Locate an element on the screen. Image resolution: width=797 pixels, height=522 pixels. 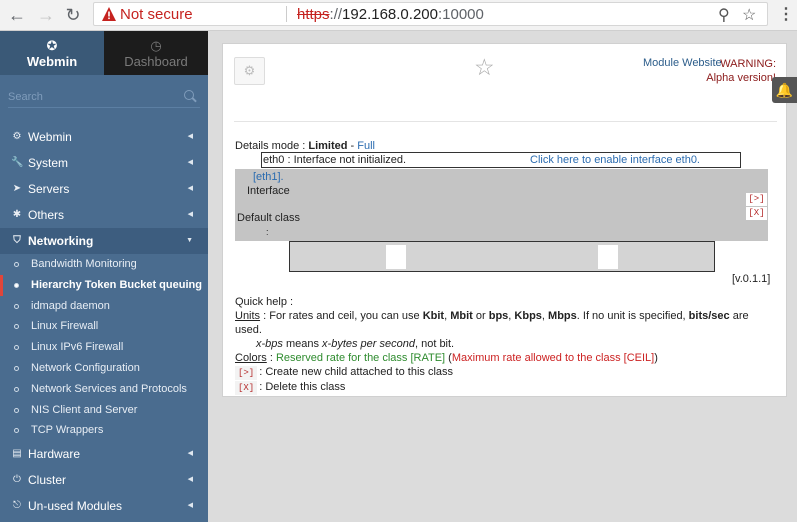
url-text: https://192.168.0.200:10000 is located at coordinates (390, 14).